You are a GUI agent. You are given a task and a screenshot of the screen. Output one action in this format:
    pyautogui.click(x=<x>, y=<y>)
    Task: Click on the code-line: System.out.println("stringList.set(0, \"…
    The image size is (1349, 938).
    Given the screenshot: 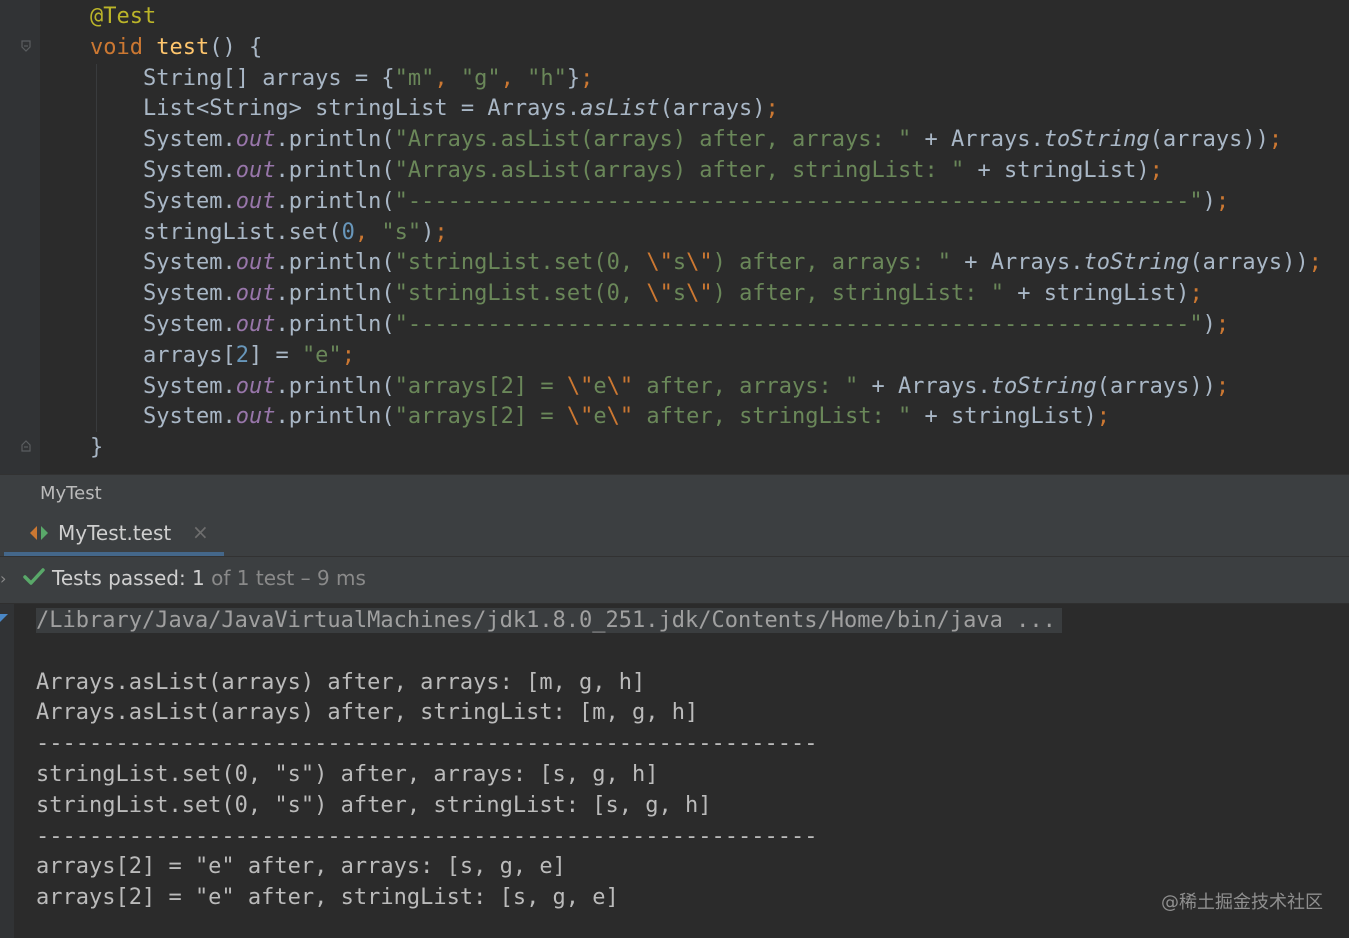 What is the action you would take?
    pyautogui.click(x=706, y=294)
    